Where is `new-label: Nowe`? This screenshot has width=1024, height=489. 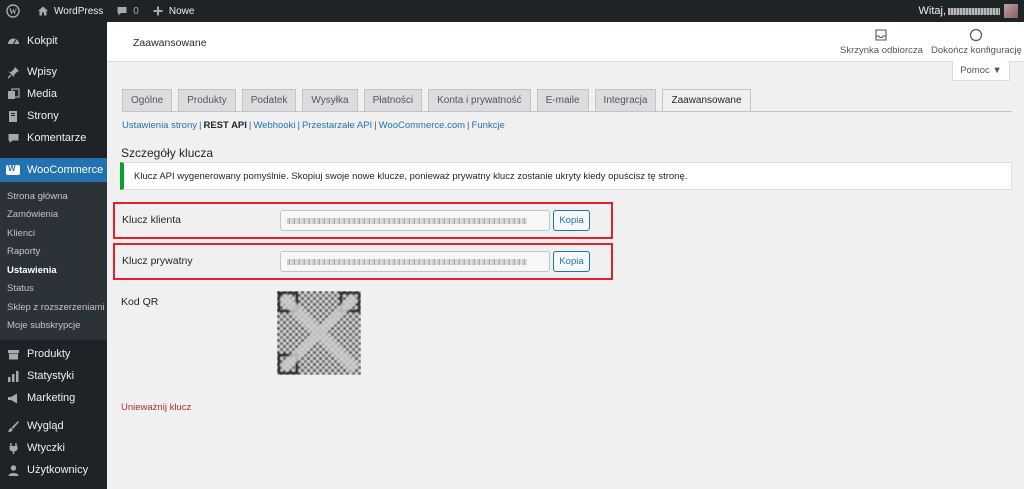 new-label: Nowe is located at coordinates (181, 11).